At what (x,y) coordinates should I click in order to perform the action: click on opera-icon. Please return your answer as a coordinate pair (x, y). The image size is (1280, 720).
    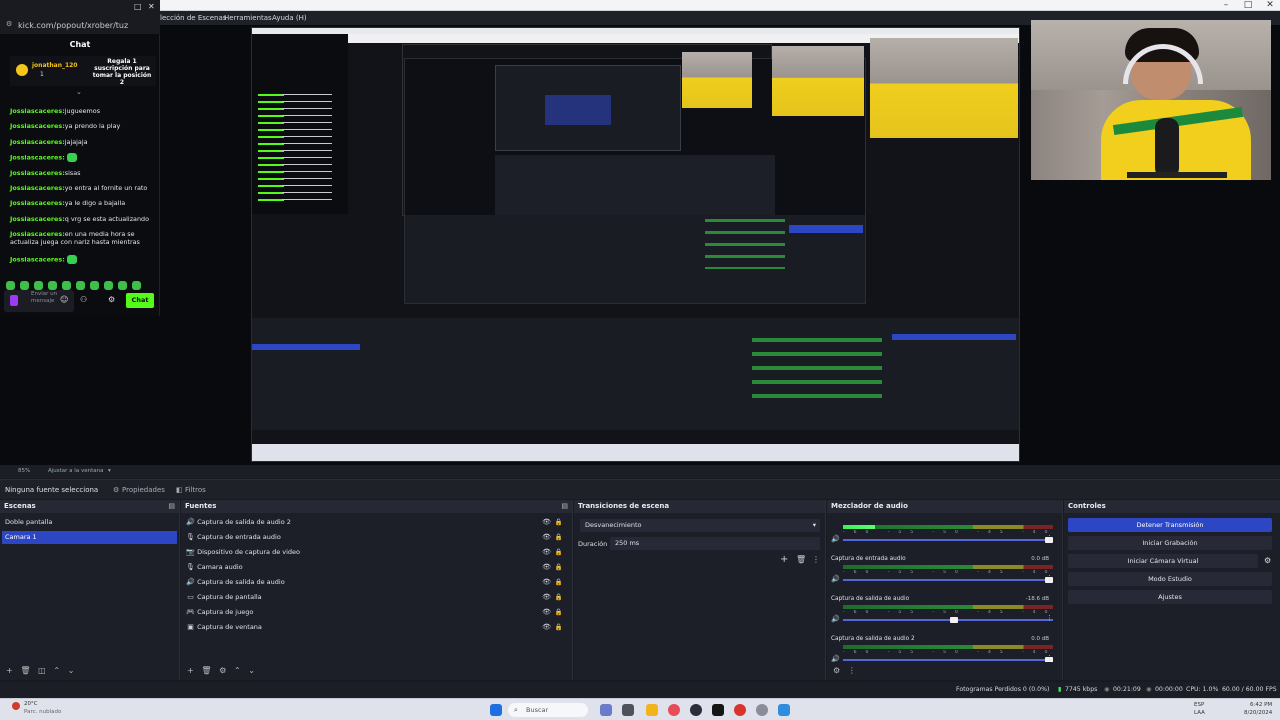
    Looking at the image, I should click on (674, 710).